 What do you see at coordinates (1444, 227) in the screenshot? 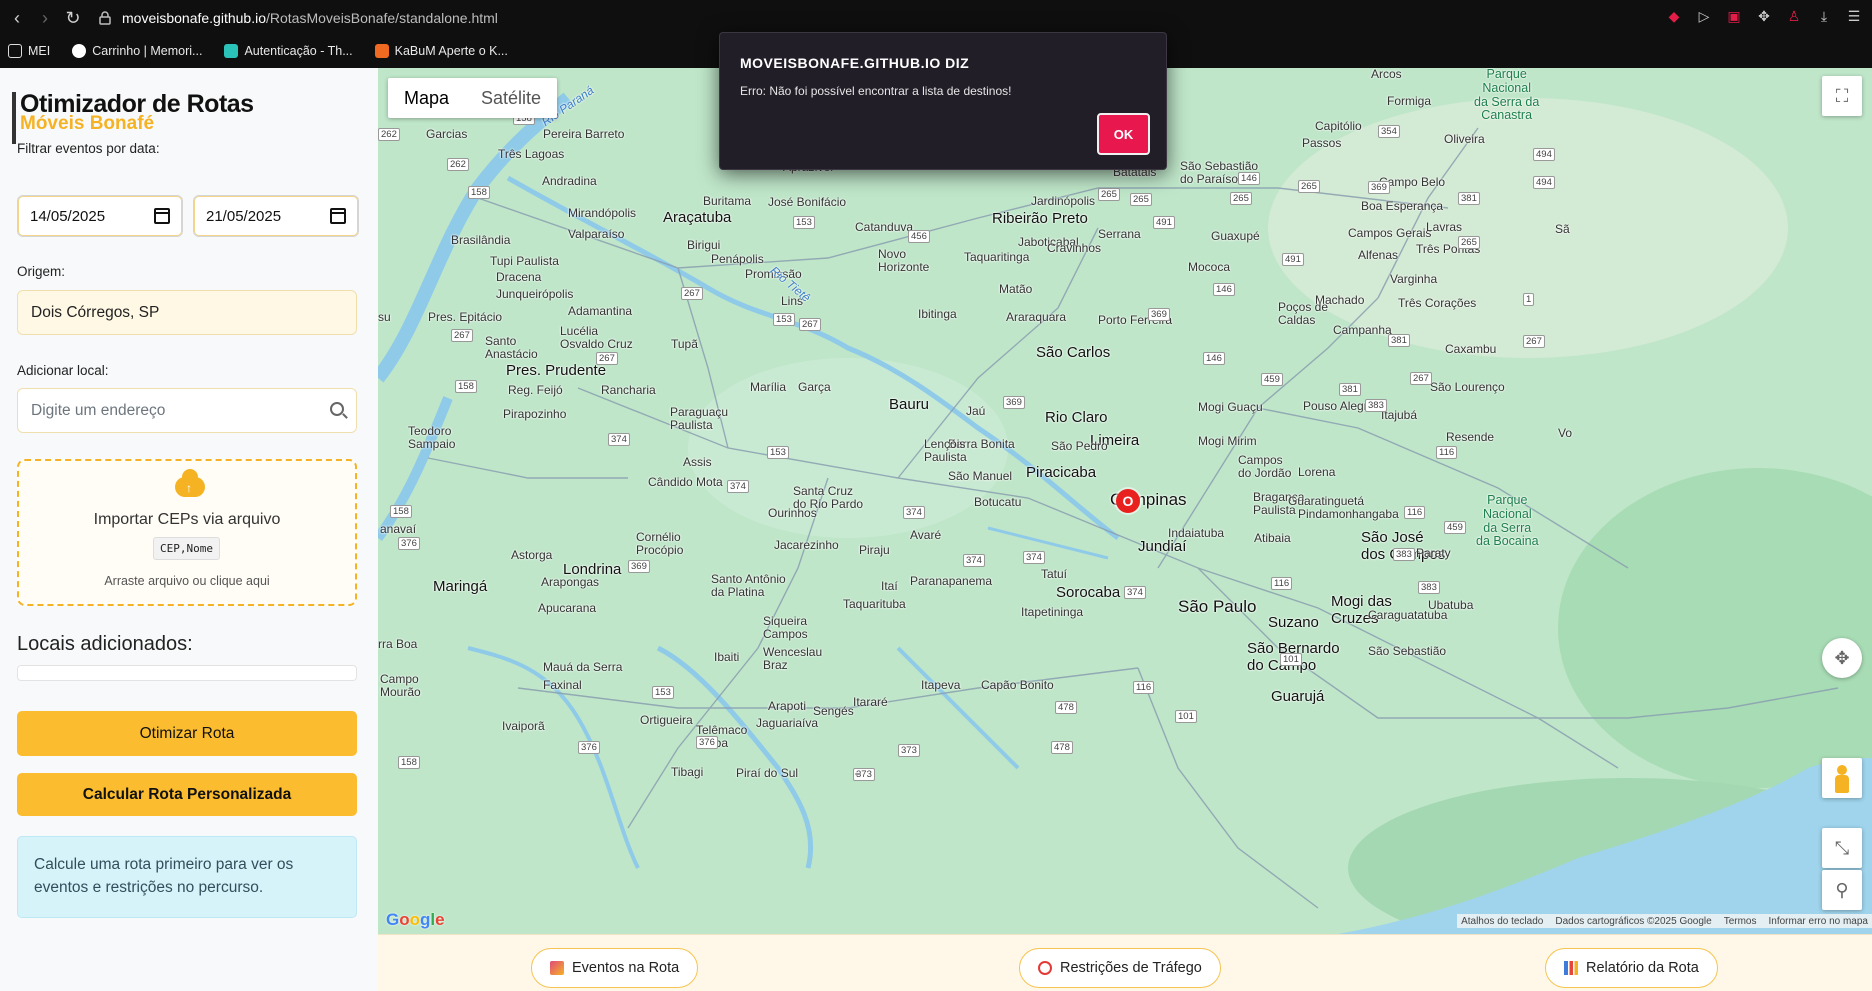
I see `city-label: Lavras` at bounding box center [1444, 227].